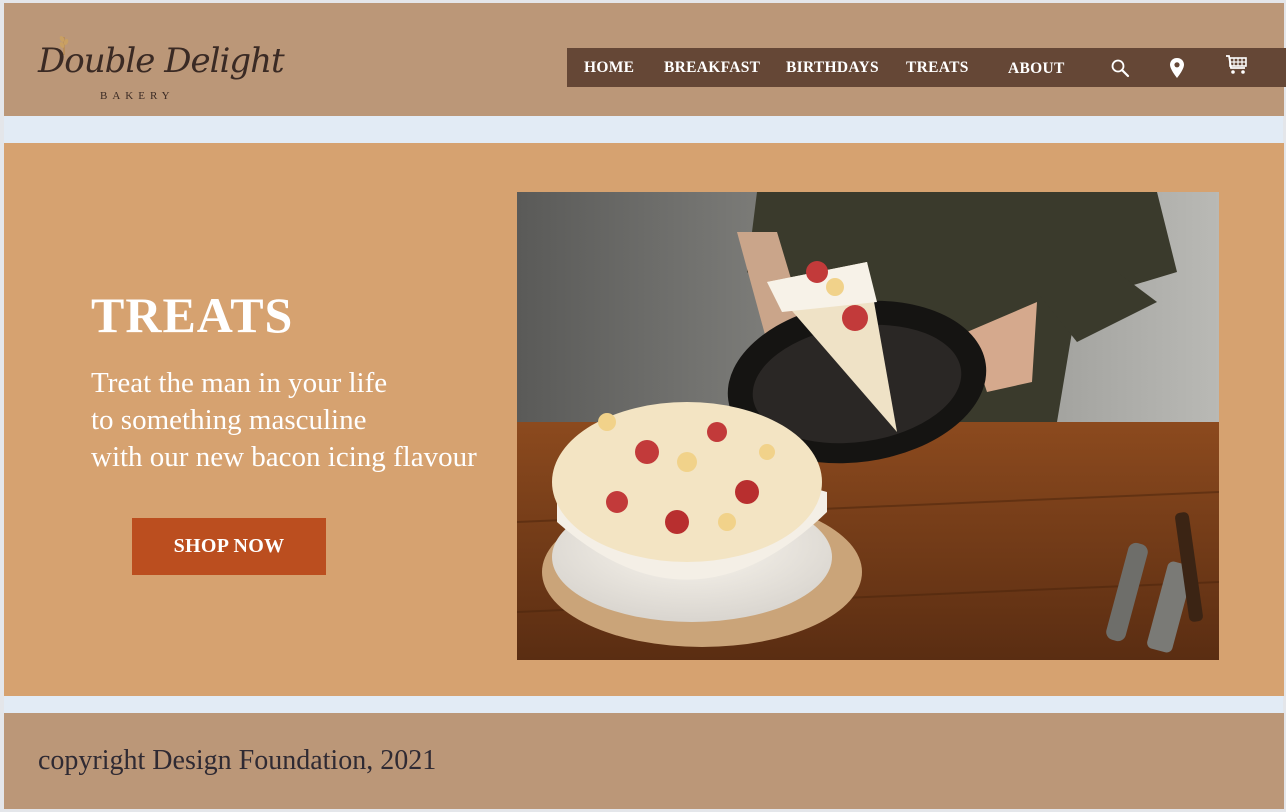 The image size is (1286, 812). What do you see at coordinates (284, 457) in the screenshot?
I see `hero-text-line-3: with our new bacon icing flavour` at bounding box center [284, 457].